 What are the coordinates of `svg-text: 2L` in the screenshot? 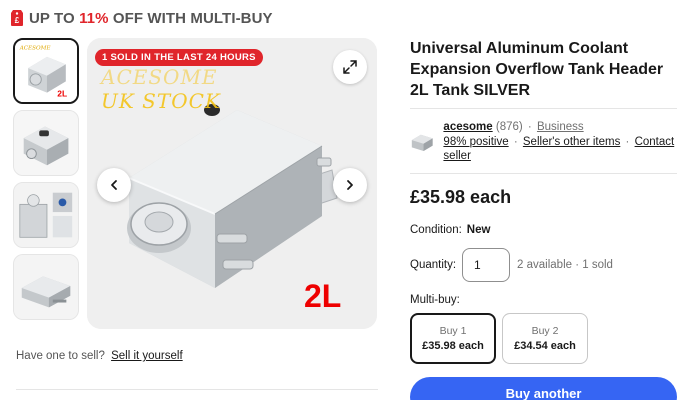 It's located at (62, 93).